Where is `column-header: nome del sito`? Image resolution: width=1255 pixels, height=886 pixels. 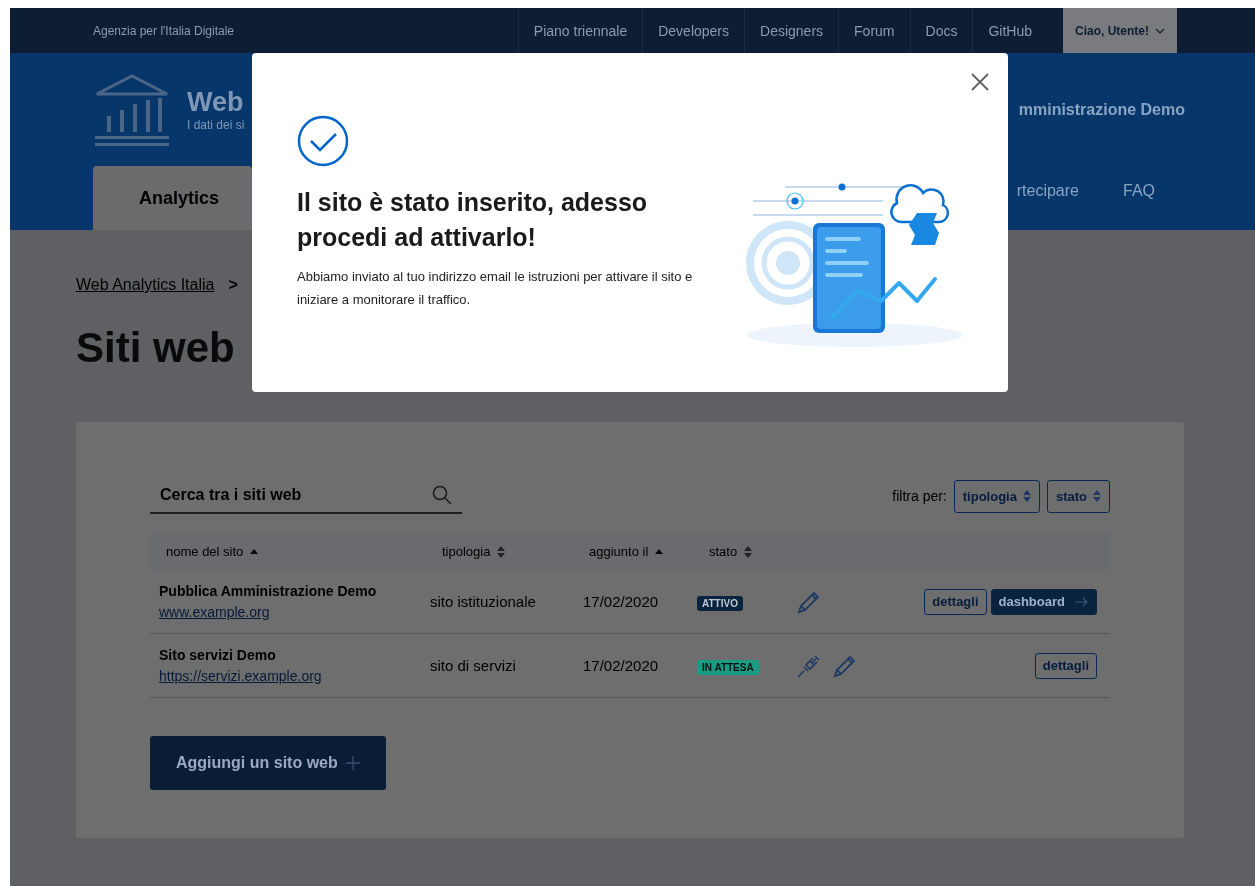
column-header: nome del sito is located at coordinates (205, 551).